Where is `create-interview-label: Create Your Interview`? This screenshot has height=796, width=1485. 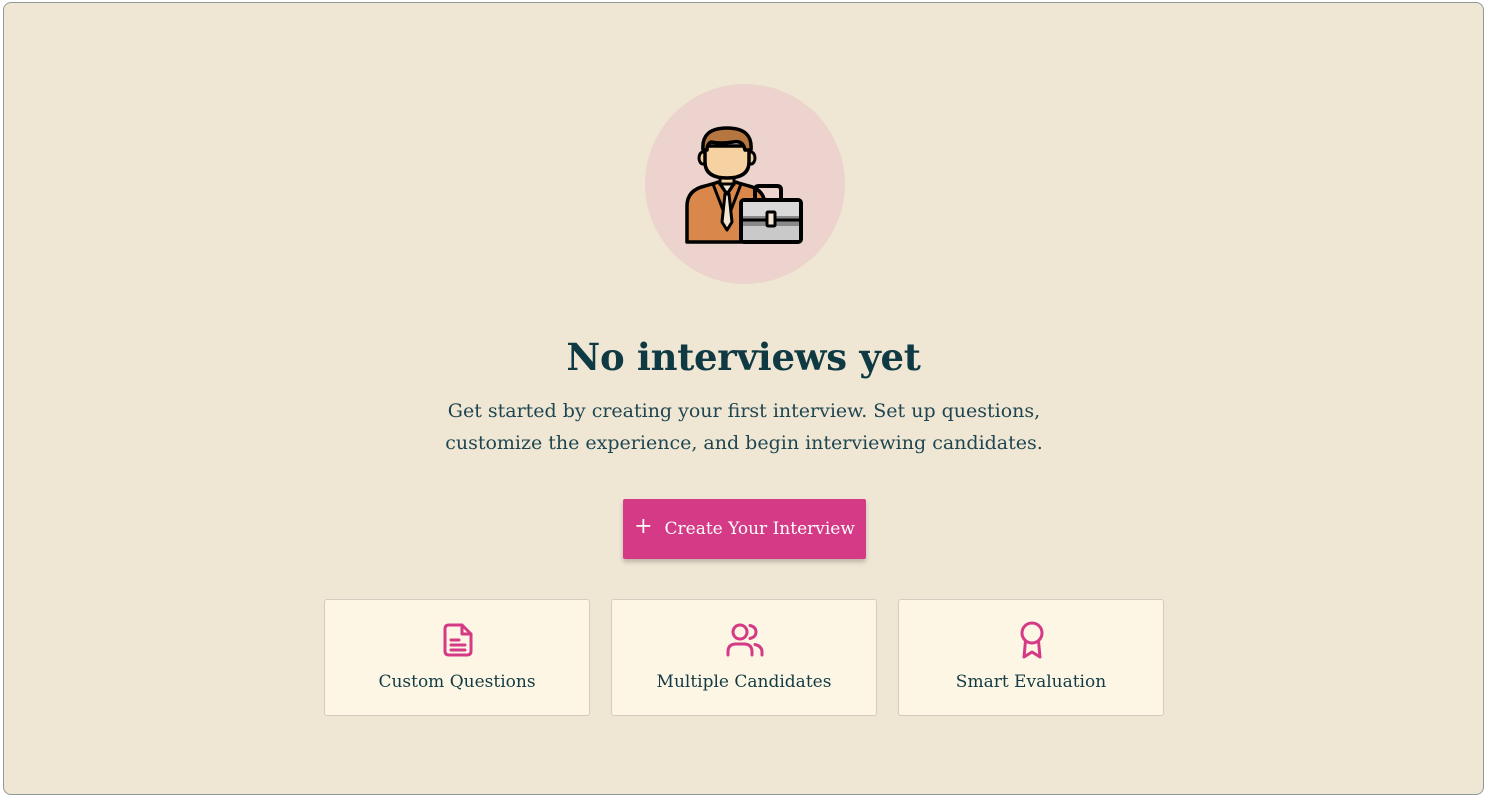 create-interview-label: Create Your Interview is located at coordinates (759, 529).